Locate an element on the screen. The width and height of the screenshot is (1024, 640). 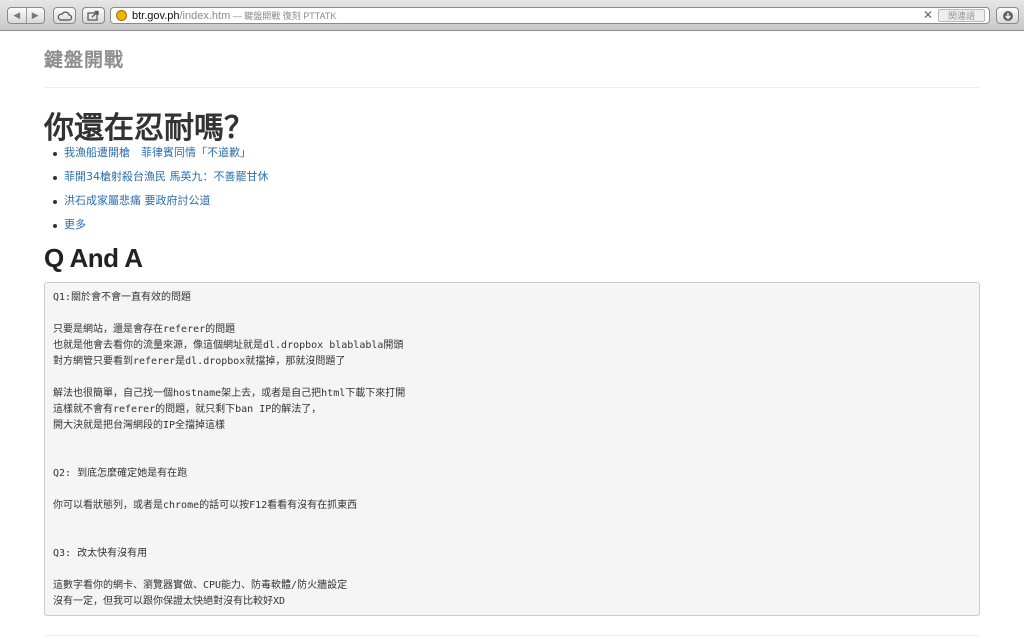
clear-icon: ✕ is located at coordinates (928, 15).